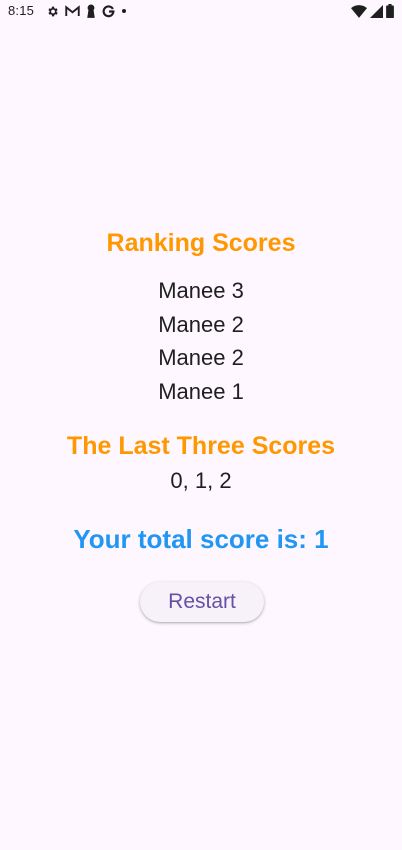 Image resolution: width=402 pixels, height=850 pixels. What do you see at coordinates (201, 243) in the screenshot?
I see `ranking-scores-title: Ranking Scores` at bounding box center [201, 243].